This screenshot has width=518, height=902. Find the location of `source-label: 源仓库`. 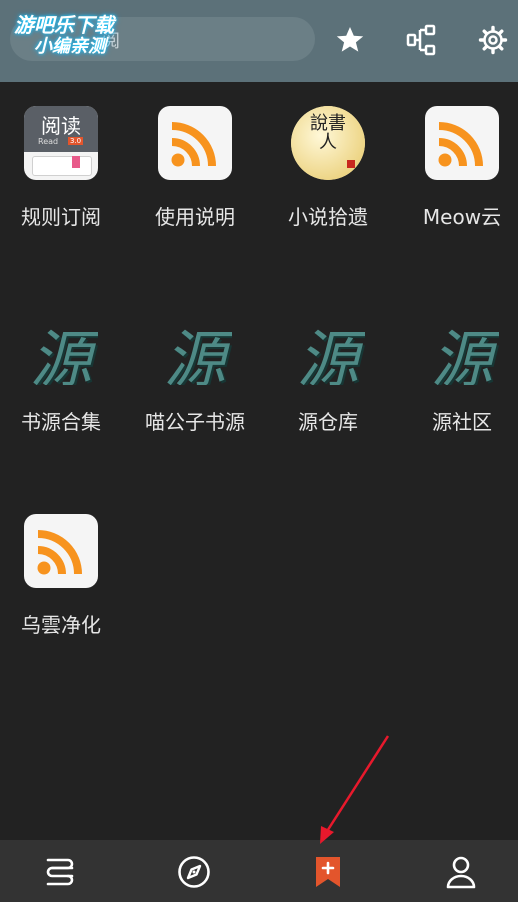

source-label: 源仓库 is located at coordinates (328, 422).